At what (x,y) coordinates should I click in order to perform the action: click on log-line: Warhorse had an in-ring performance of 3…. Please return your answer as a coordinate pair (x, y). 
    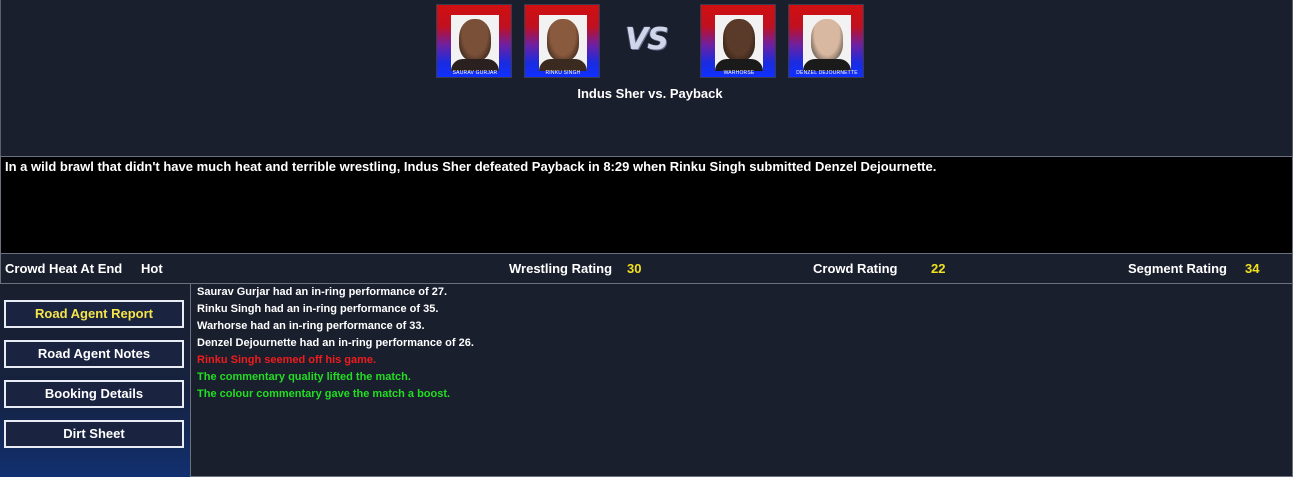
    Looking at the image, I should click on (311, 326).